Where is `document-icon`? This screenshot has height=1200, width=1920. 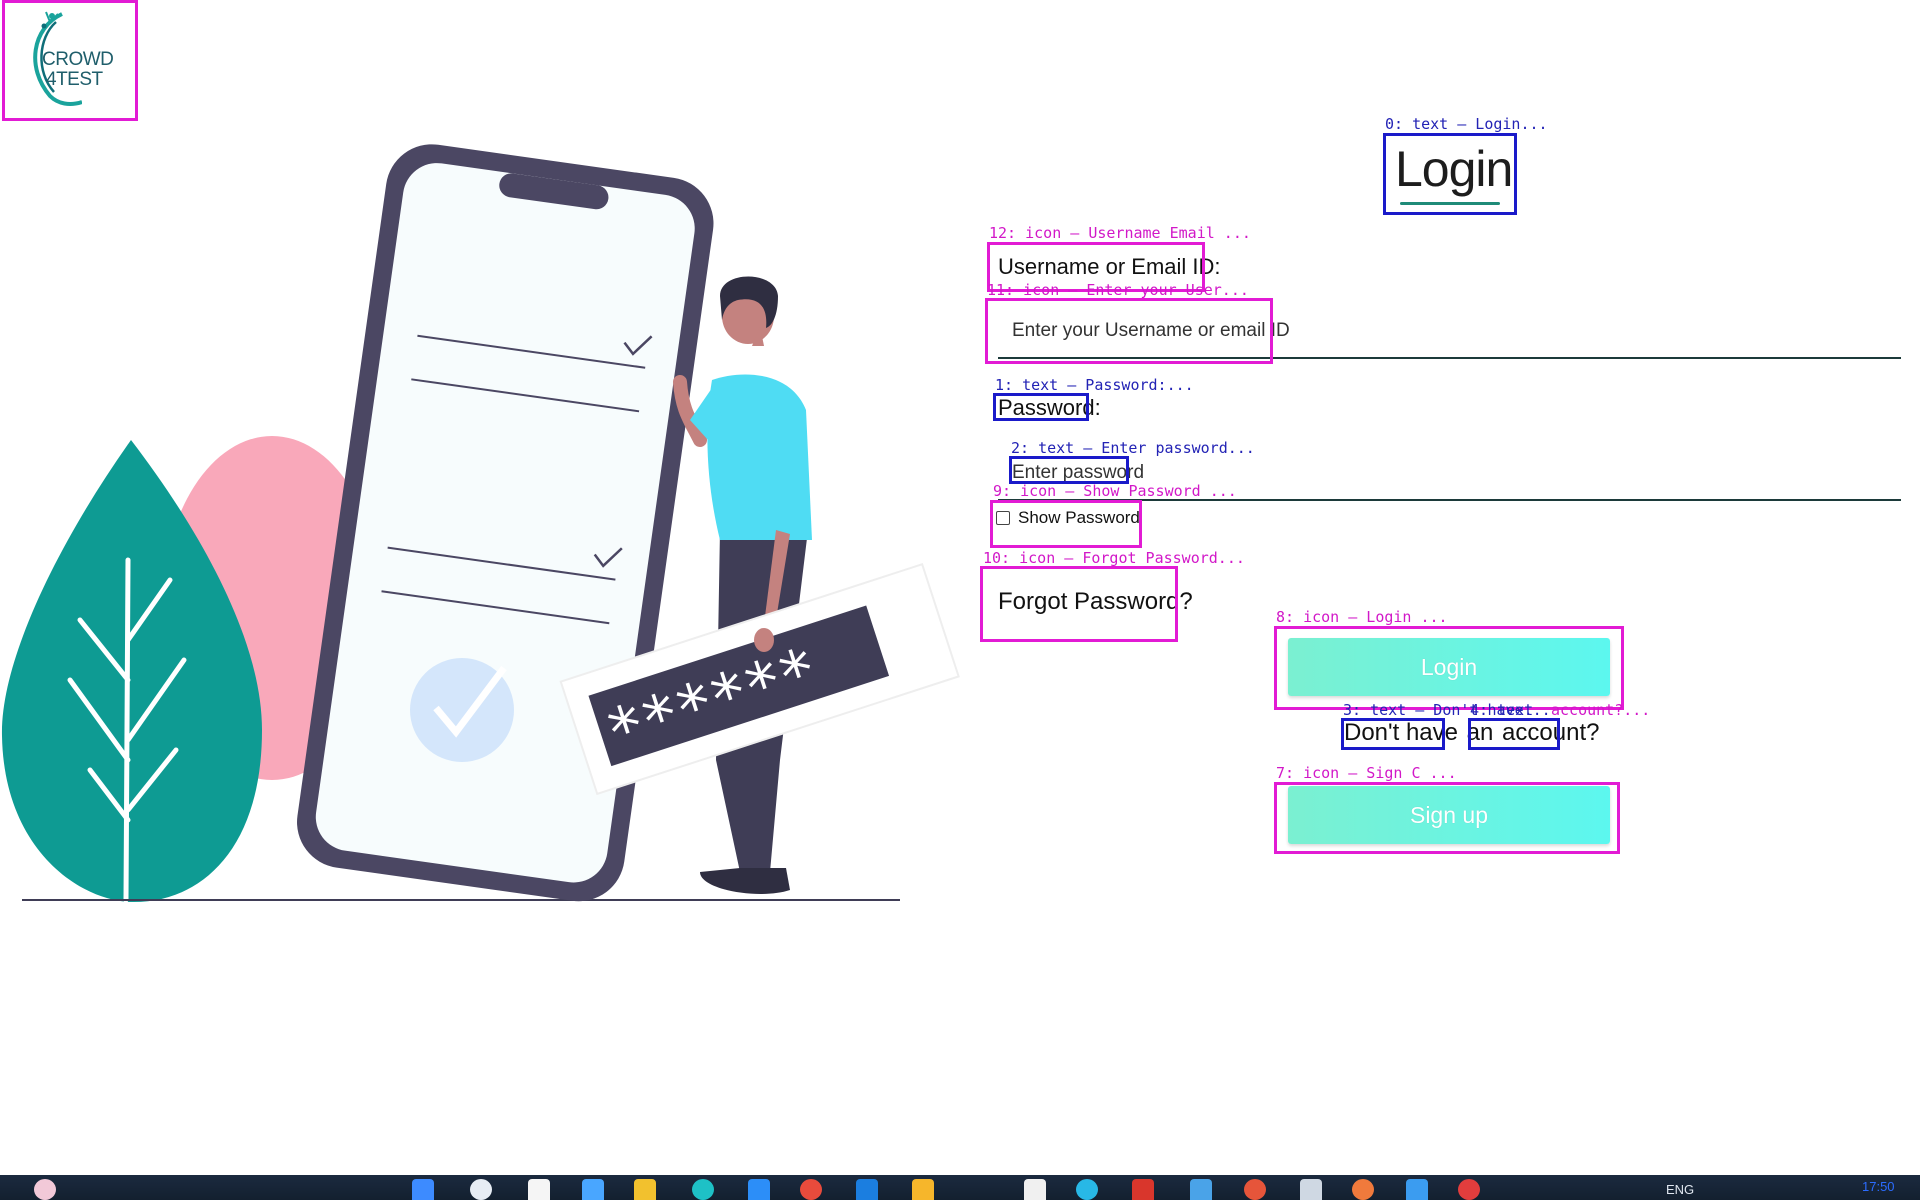
document-icon is located at coordinates (1035, 1189).